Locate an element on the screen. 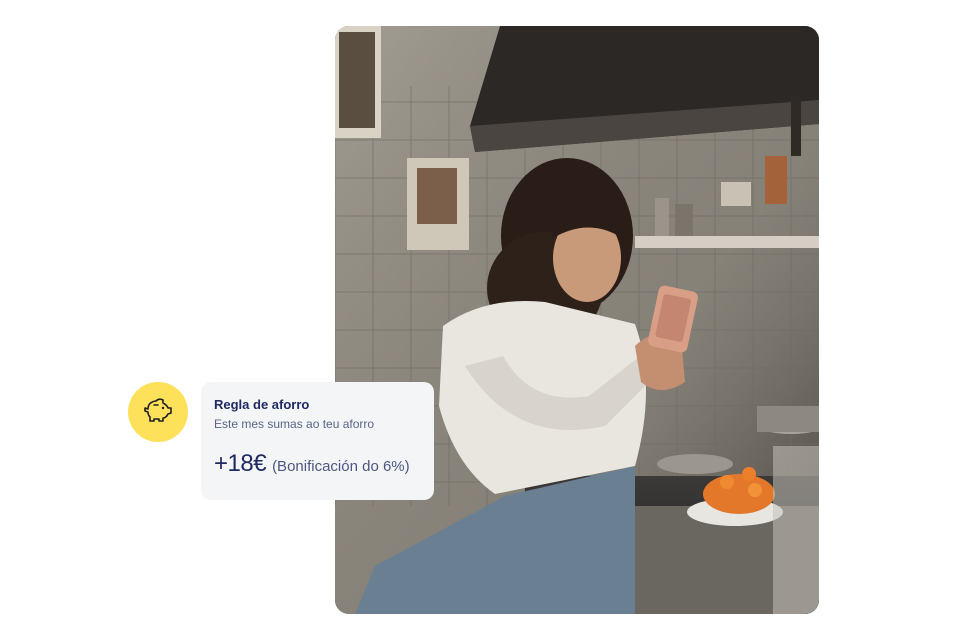 The height and width of the screenshot is (640, 960). piggy-bank-icon is located at coordinates (158, 412).